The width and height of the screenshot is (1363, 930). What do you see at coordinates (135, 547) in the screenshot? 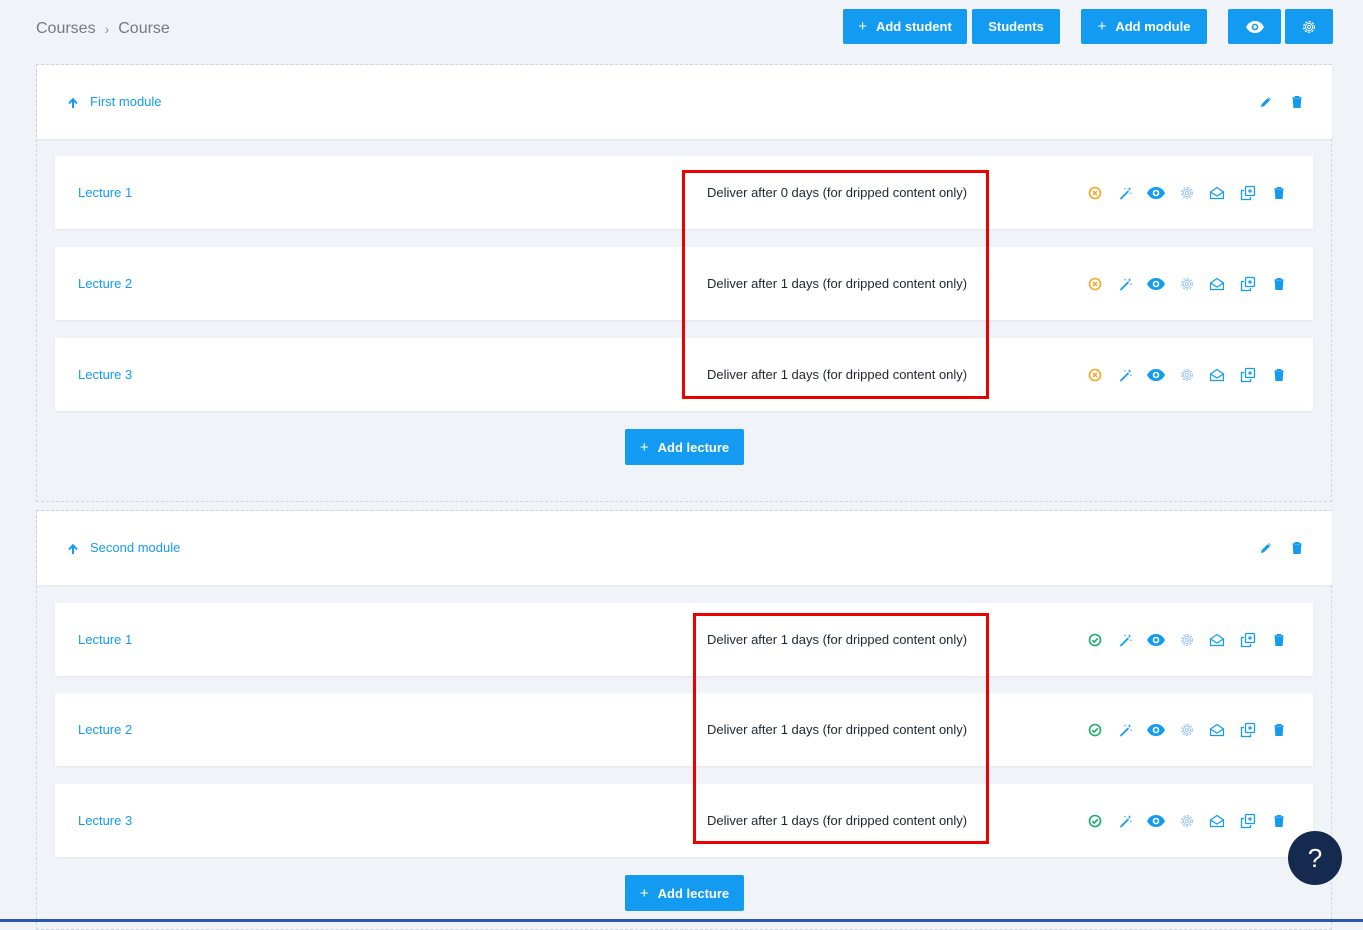
I see `module-title: Second module` at bounding box center [135, 547].